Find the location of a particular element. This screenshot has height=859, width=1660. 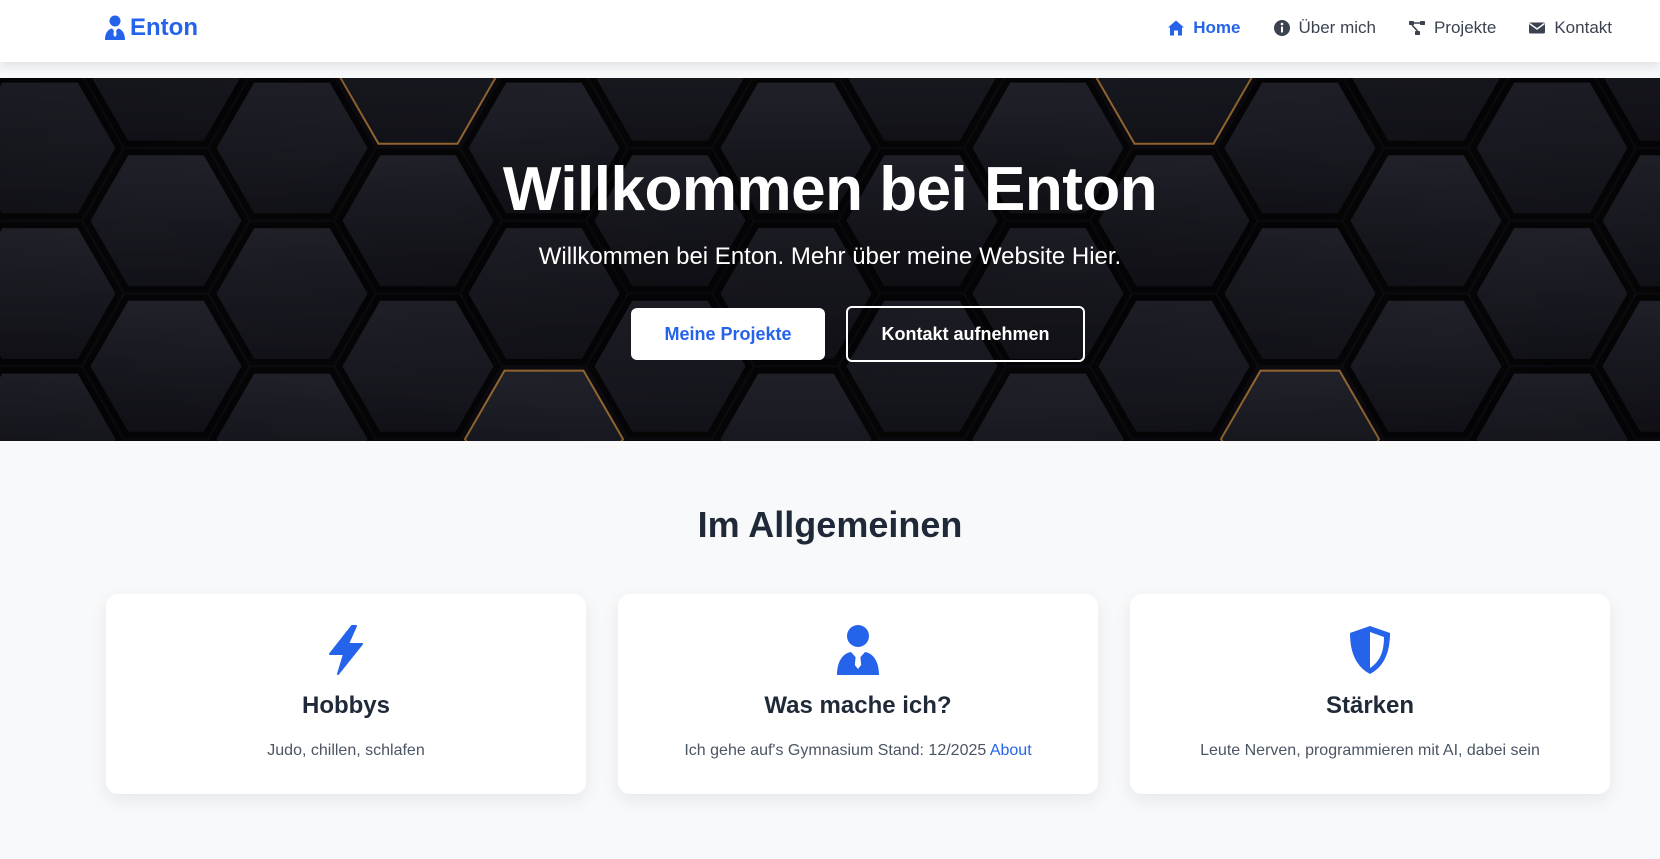

card-text: Judo, chillen, schlafen is located at coordinates (346, 750).